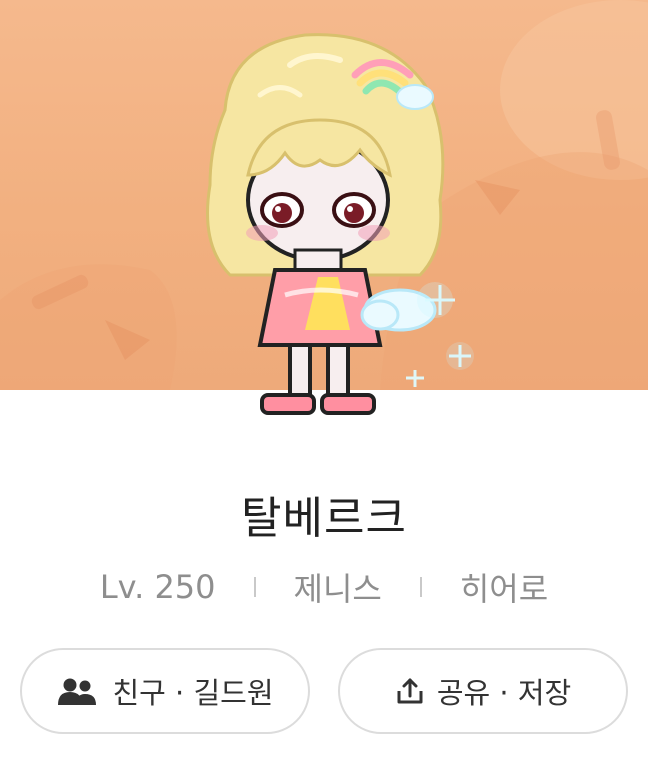  I want to click on character-info-row: Lv. 250 제니스 히어로, so click(324, 587).